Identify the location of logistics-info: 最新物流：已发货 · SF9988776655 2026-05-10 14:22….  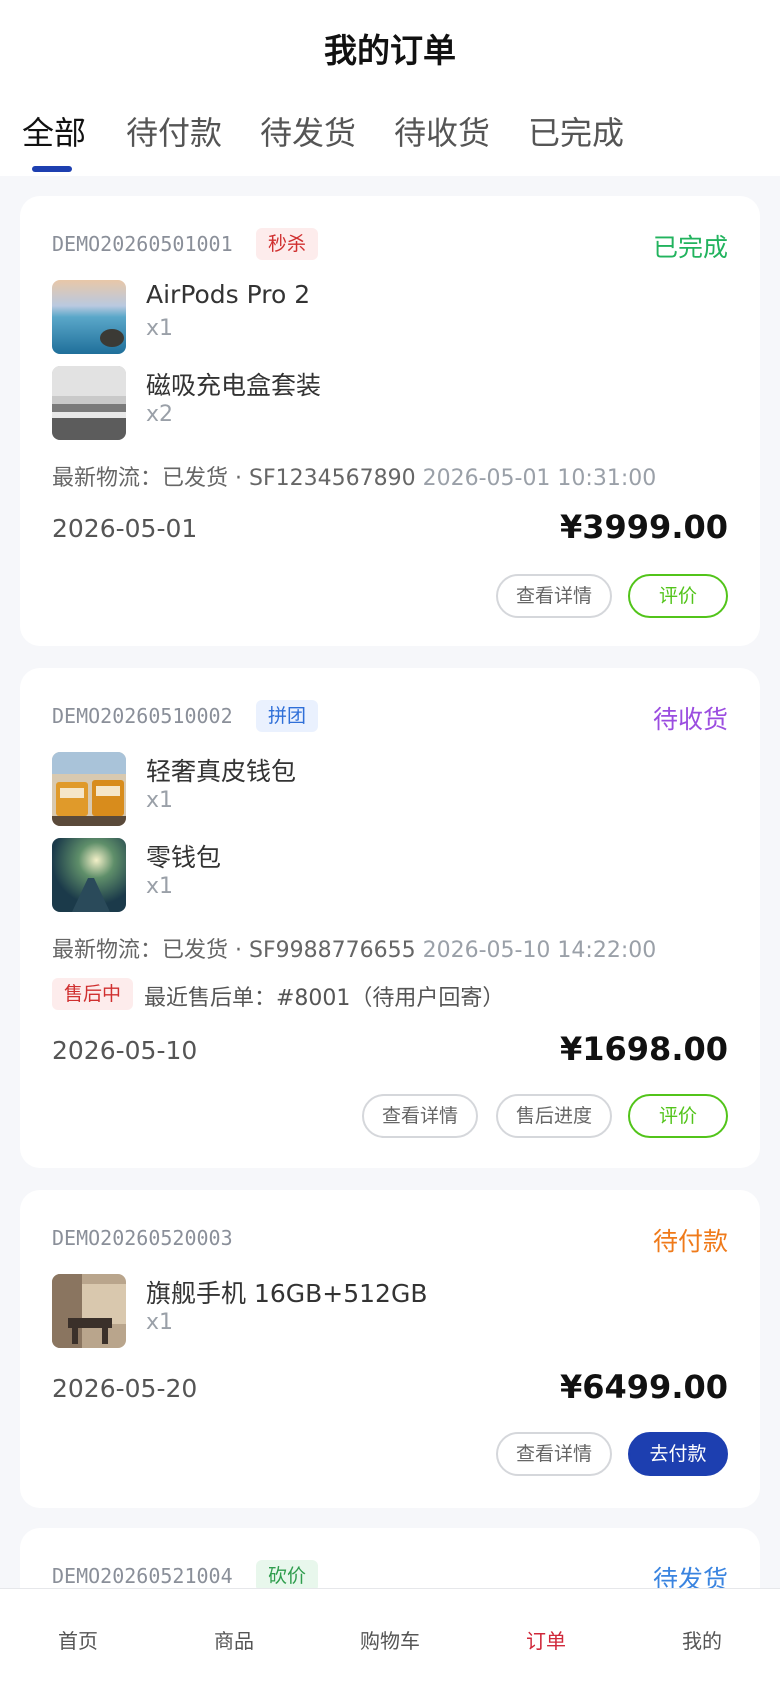
(354, 948).